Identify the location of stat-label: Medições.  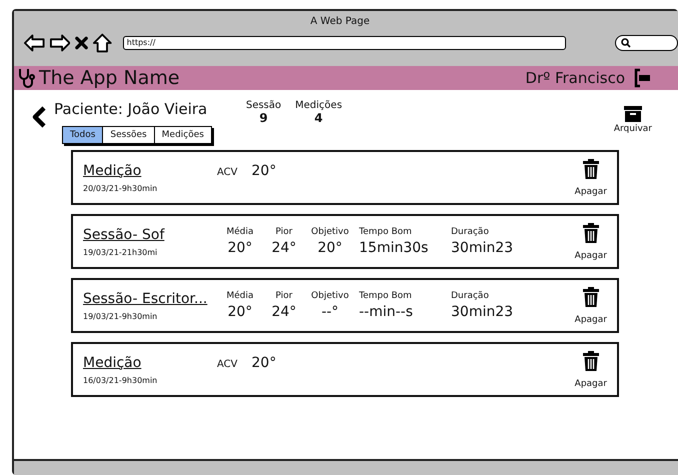
(318, 105).